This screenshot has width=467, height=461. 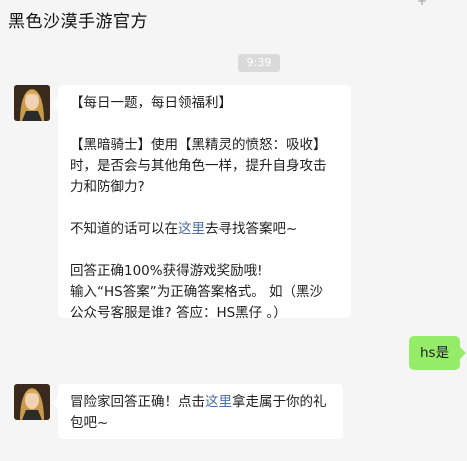 I want to click on incoming-message-reward: 冒险家回答正确！点击这里拿走属于你的礼 包吧~, so click(x=197, y=411).